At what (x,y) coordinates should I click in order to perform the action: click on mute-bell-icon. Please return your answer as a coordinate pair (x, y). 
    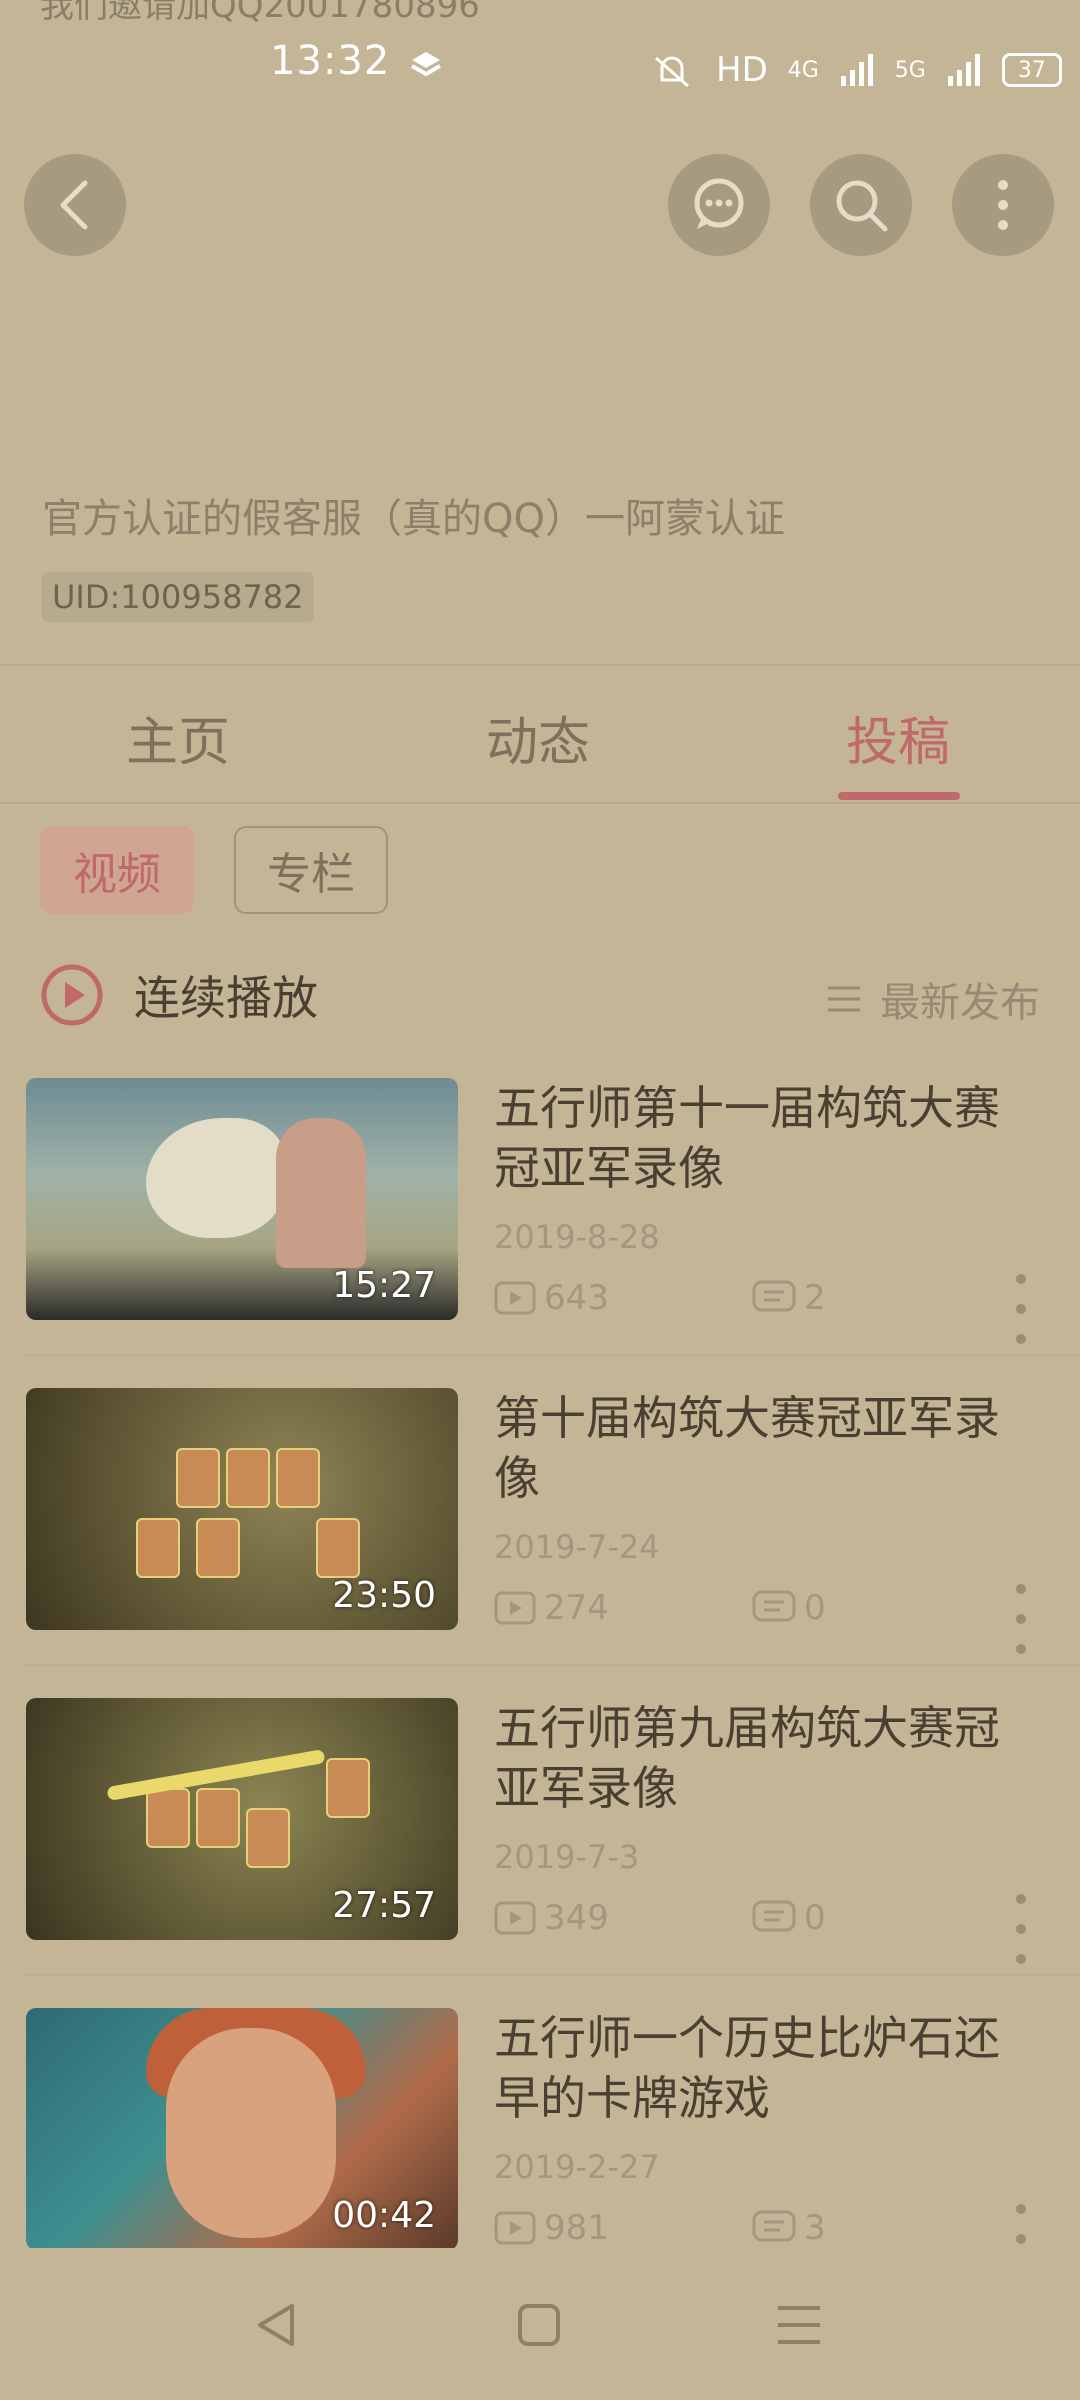
    Looking at the image, I should click on (672, 72).